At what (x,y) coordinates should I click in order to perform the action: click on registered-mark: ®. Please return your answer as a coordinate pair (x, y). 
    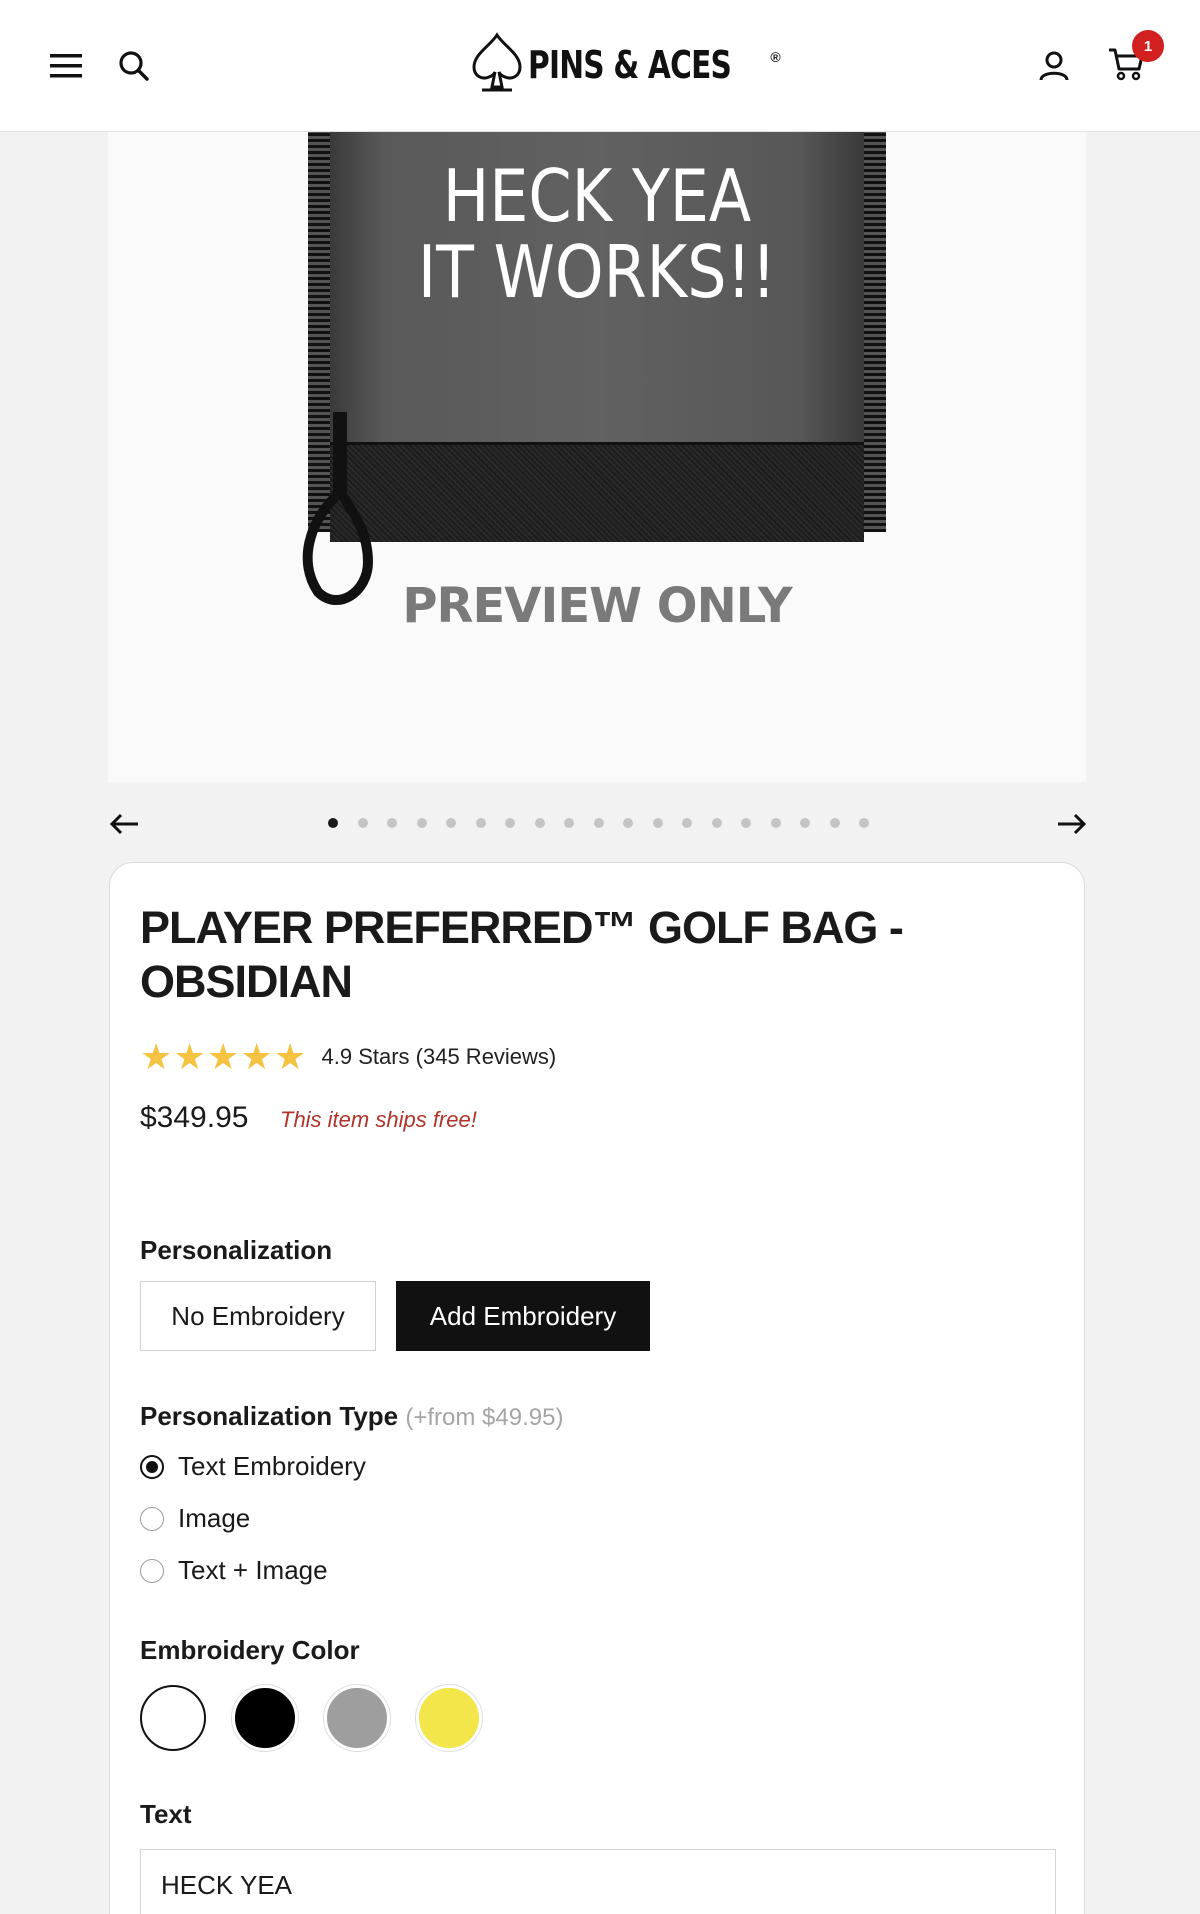
    Looking at the image, I should click on (775, 57).